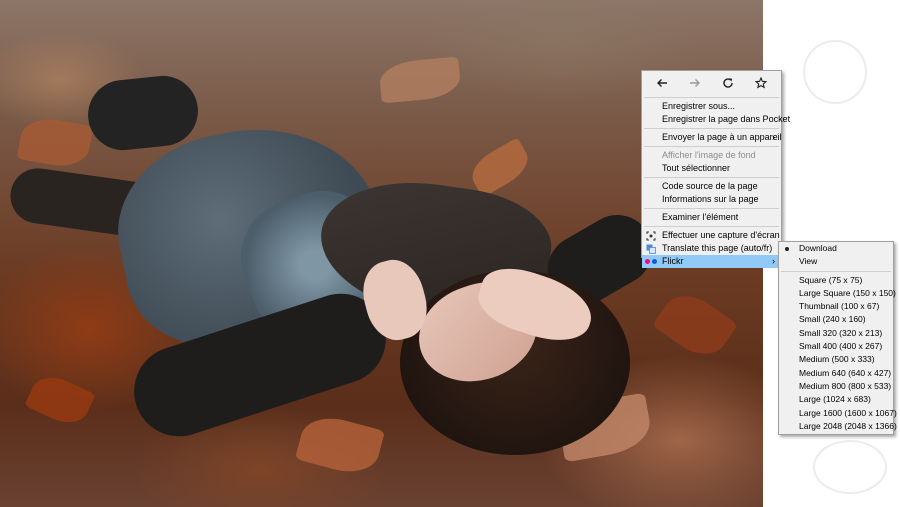 This screenshot has height=507, width=900. What do you see at coordinates (832, 319) in the screenshot?
I see `menu-item-label: Small (240 x 160)` at bounding box center [832, 319].